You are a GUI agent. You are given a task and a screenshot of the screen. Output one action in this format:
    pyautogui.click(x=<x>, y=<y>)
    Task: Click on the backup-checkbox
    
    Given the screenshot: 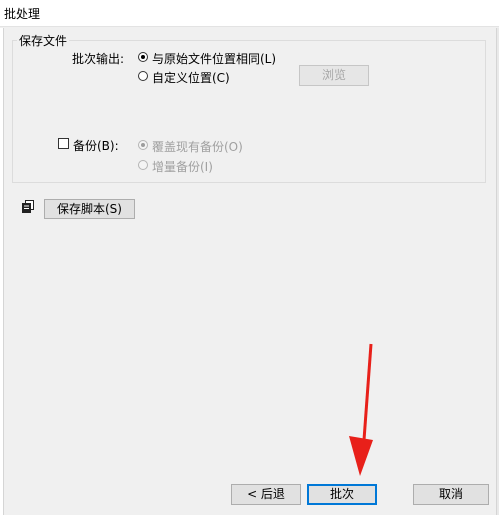 What is the action you would take?
    pyautogui.click(x=63, y=143)
    